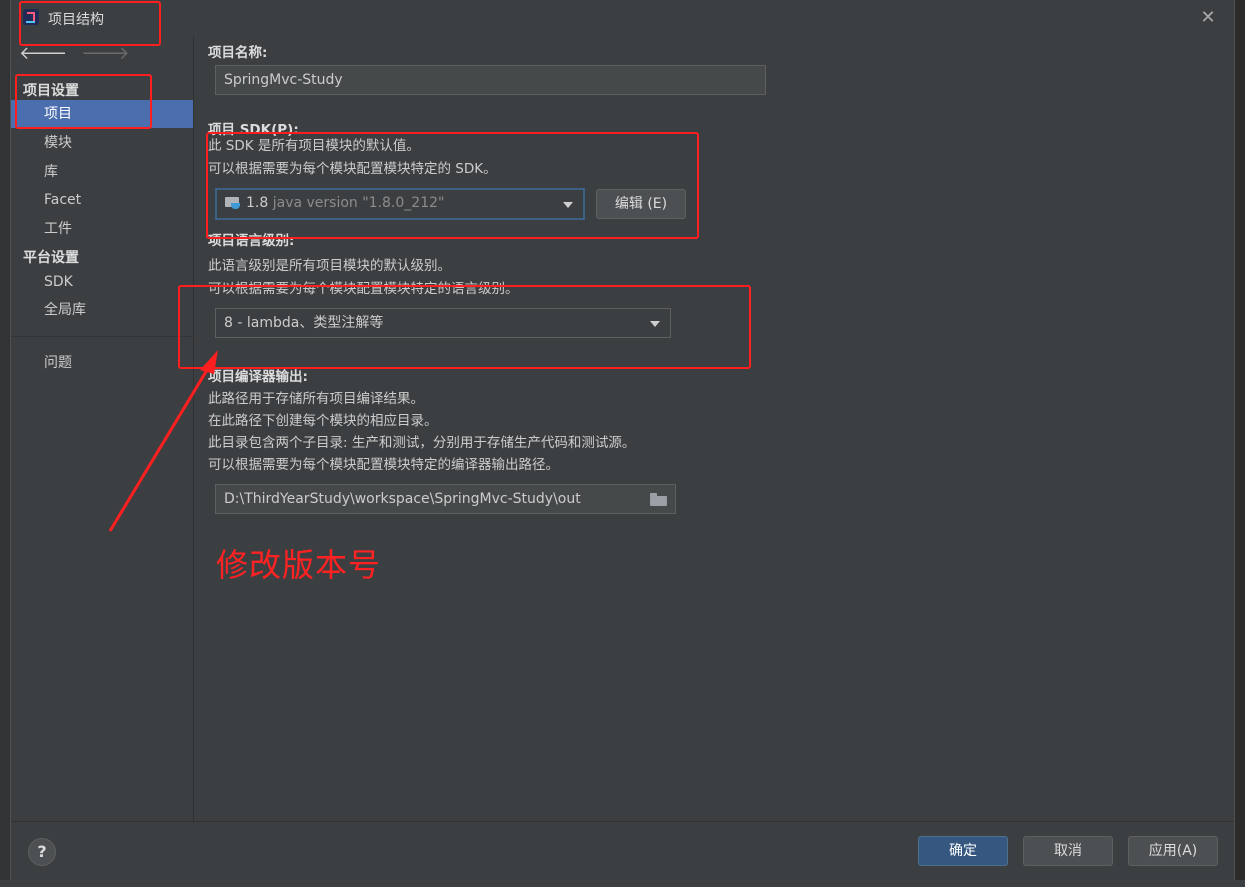 The height and width of the screenshot is (887, 1245). Describe the element at coordinates (299, 565) in the screenshot. I see `annotation-text: 修改版本号` at that location.